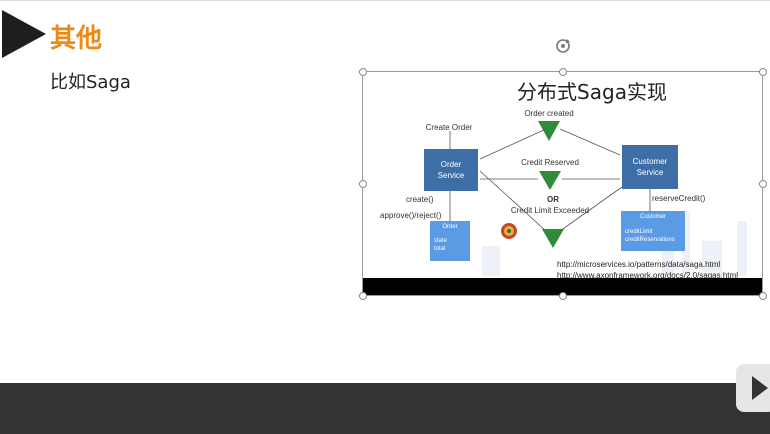 Image resolution: width=770 pixels, height=434 pixels. I want to click on resize-handle-top-right, so click(763, 72).